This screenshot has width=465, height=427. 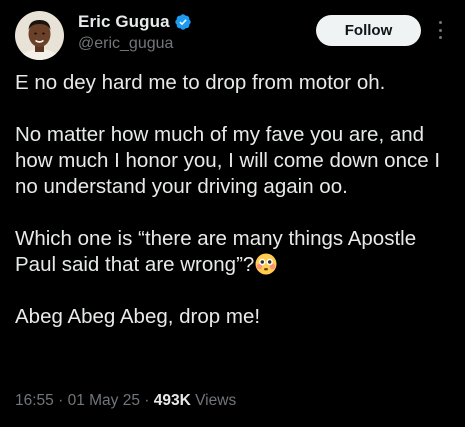 I want to click on more-options-icon, so click(x=440, y=30).